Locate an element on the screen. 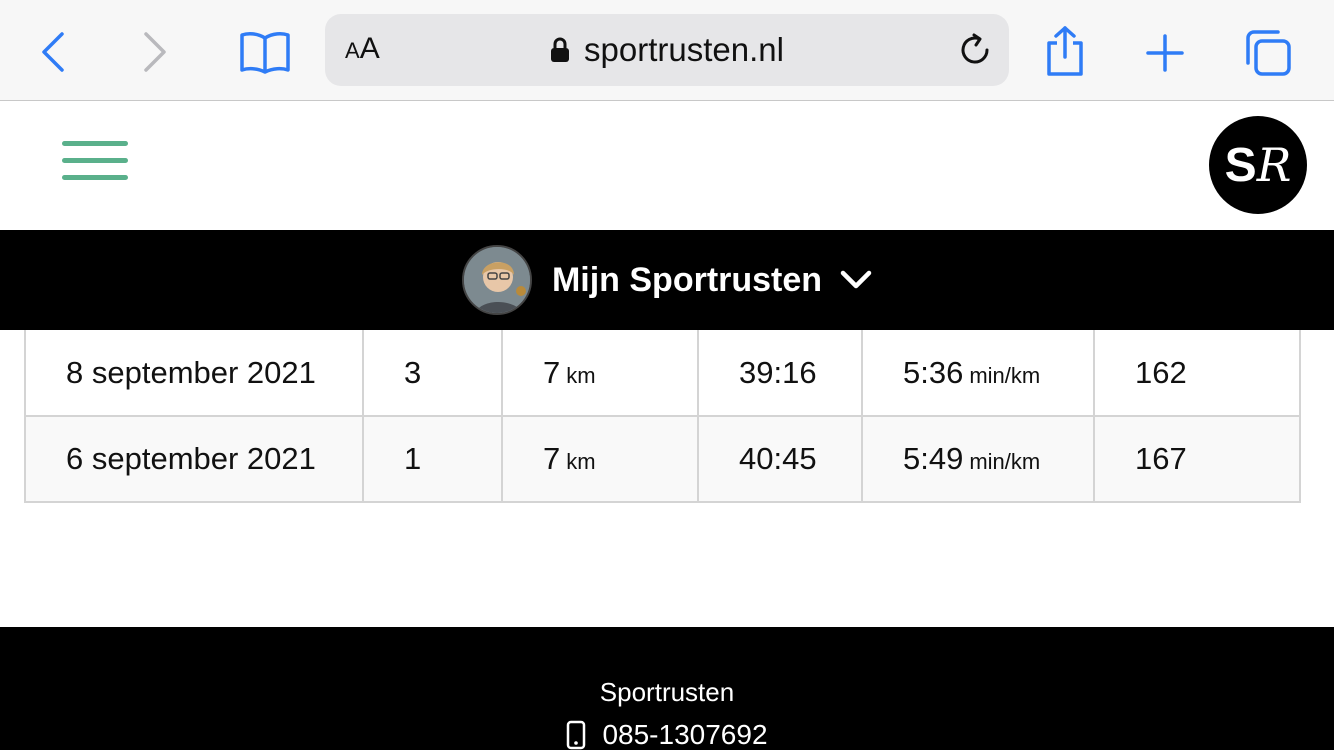 Image resolution: width=1334 pixels, height=751 pixels. share-button is located at coordinates (1065, 51).